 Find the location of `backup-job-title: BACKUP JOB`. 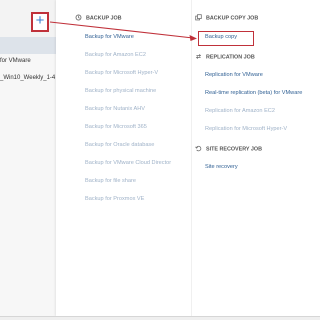

backup-job-title: BACKUP JOB is located at coordinates (104, 18).